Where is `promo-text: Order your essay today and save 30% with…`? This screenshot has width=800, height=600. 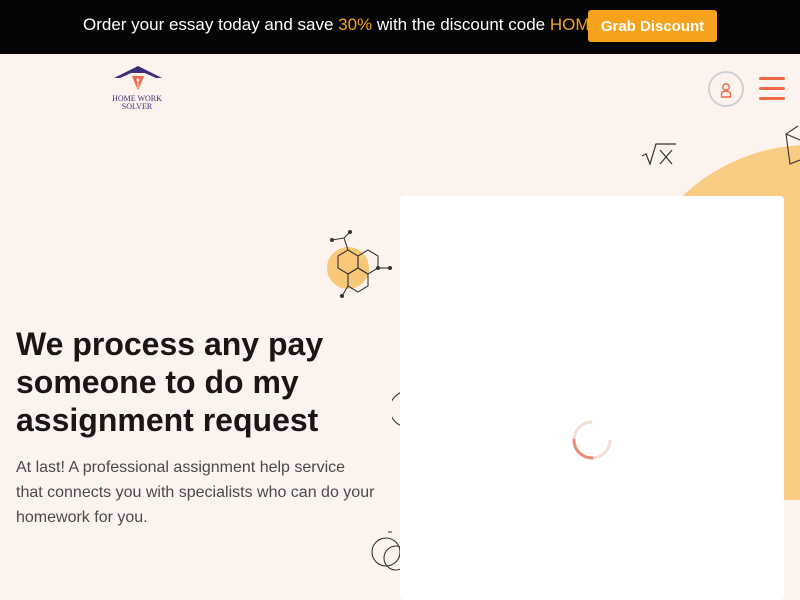 promo-text: Order your essay today and save 30% with… is located at coordinates (342, 25).